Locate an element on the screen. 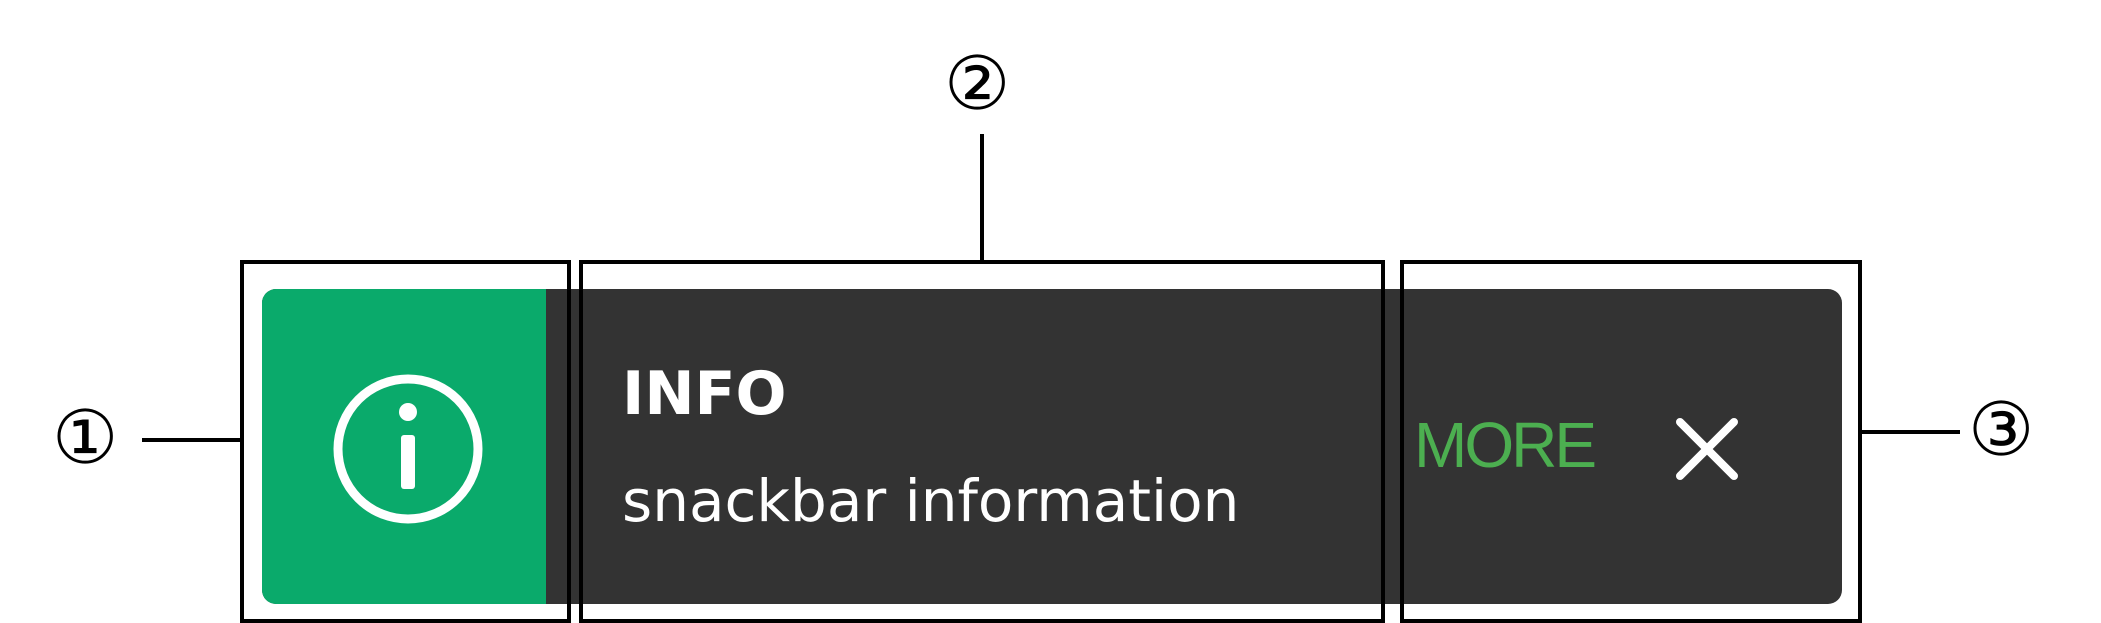 The image size is (2101, 623). callout-line-one is located at coordinates (192, 440).